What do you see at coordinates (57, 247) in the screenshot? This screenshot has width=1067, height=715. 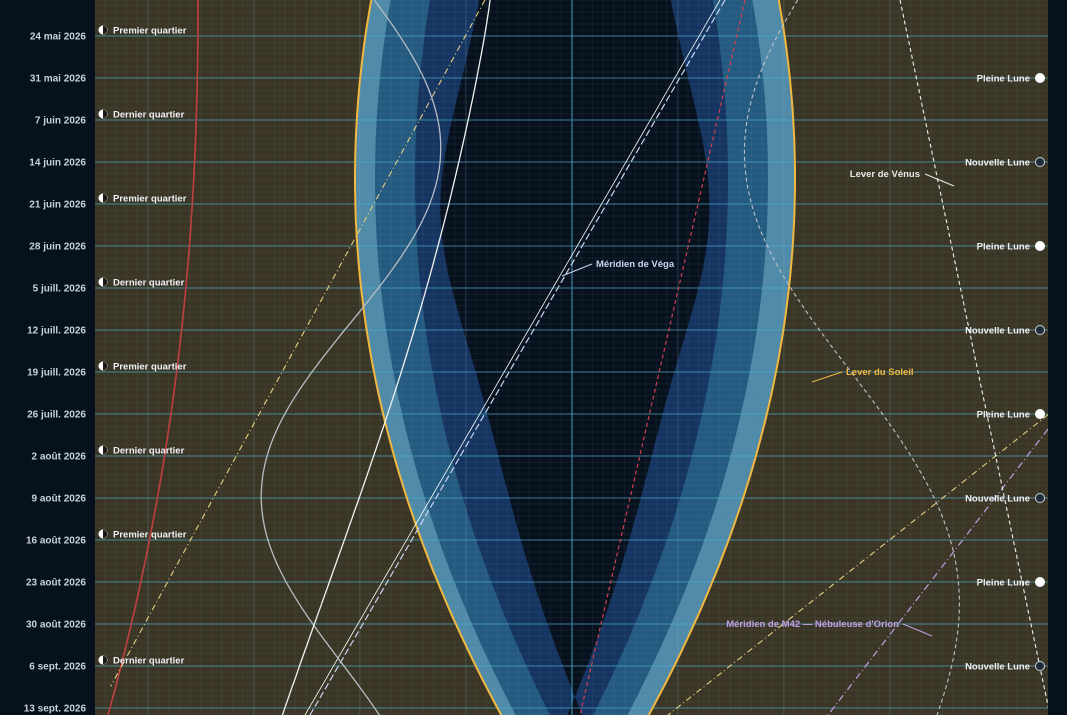 I see `y-tick-label: 28 juin 2026` at bounding box center [57, 247].